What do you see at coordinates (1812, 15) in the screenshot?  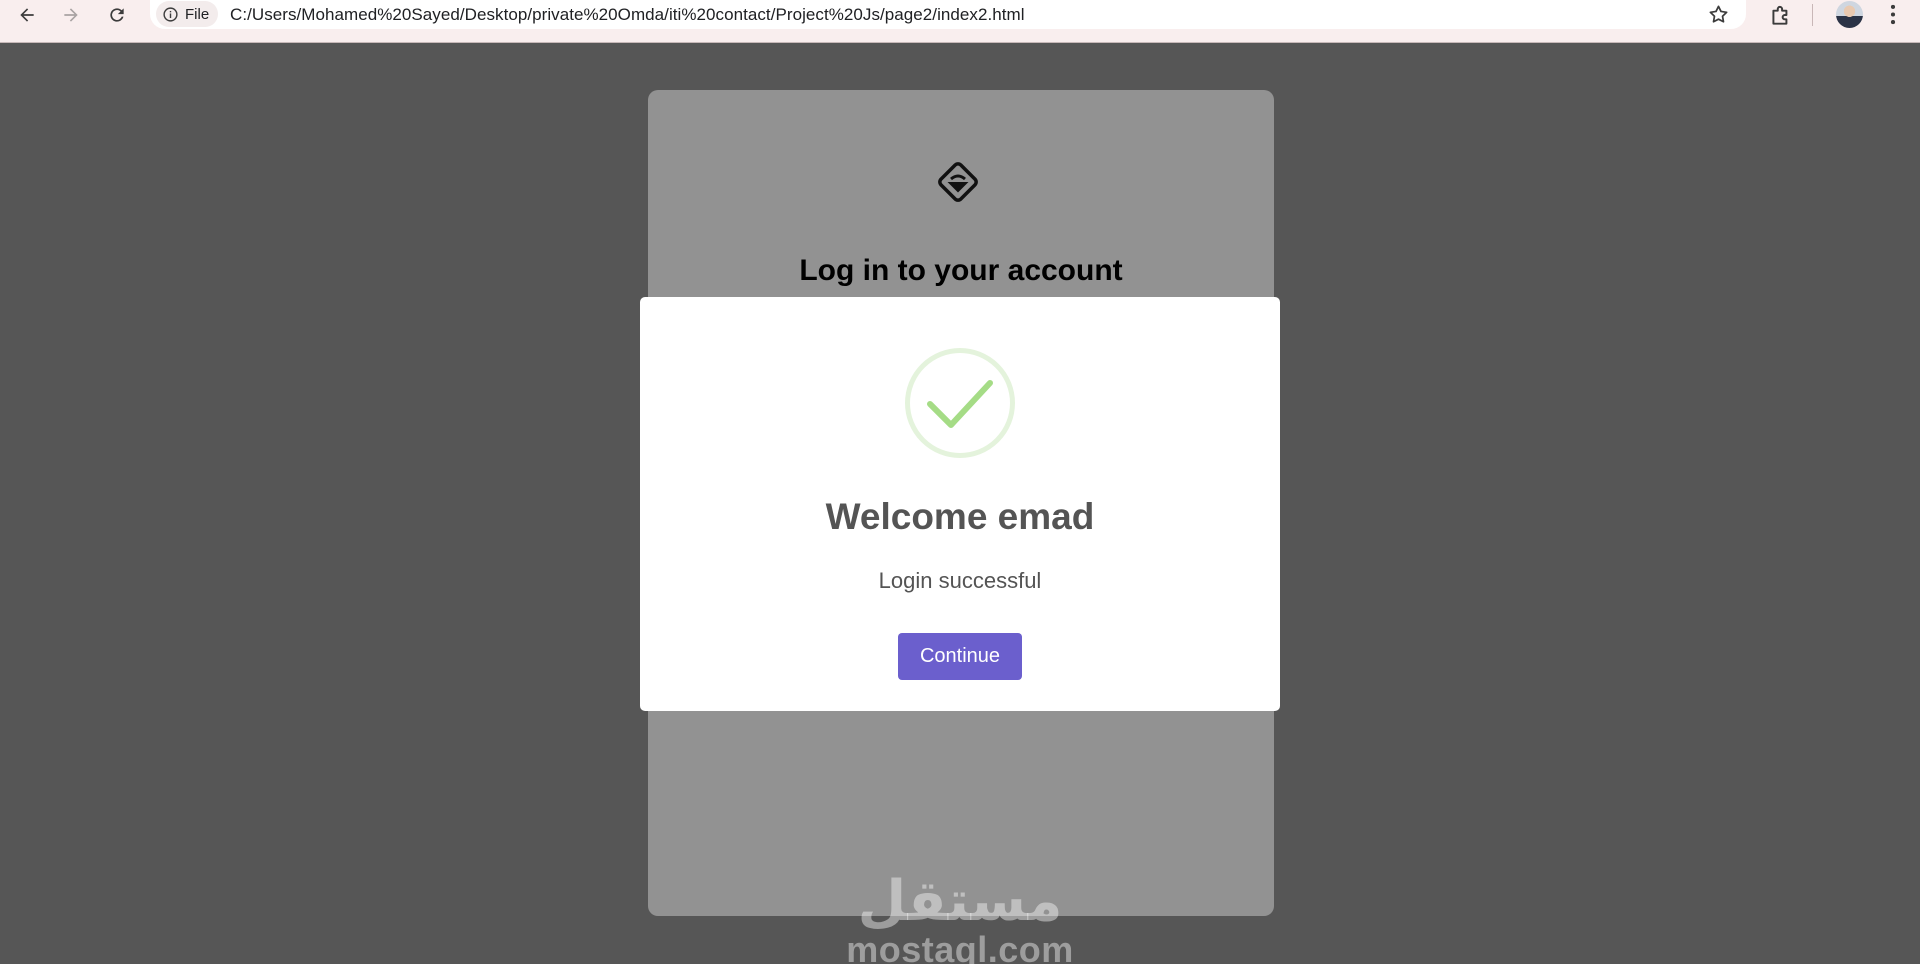 I see `toolbar-divider` at bounding box center [1812, 15].